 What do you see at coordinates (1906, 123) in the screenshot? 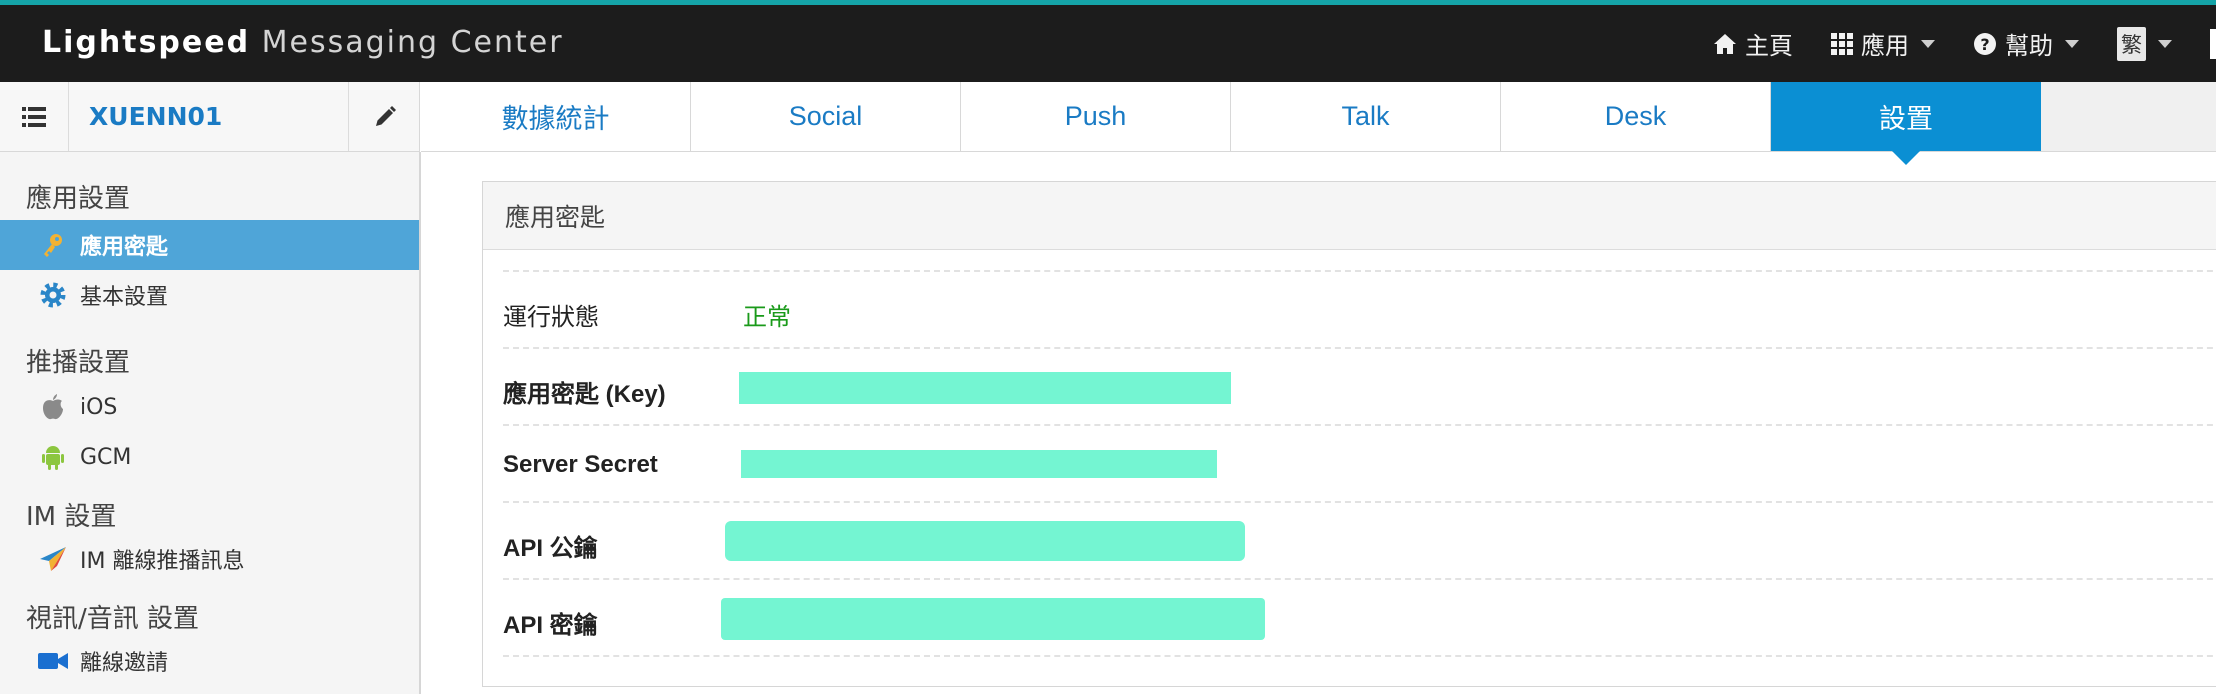
I see `tab-settings: 設置` at bounding box center [1906, 123].